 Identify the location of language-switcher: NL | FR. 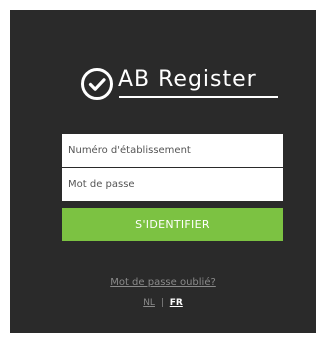
(163, 303).